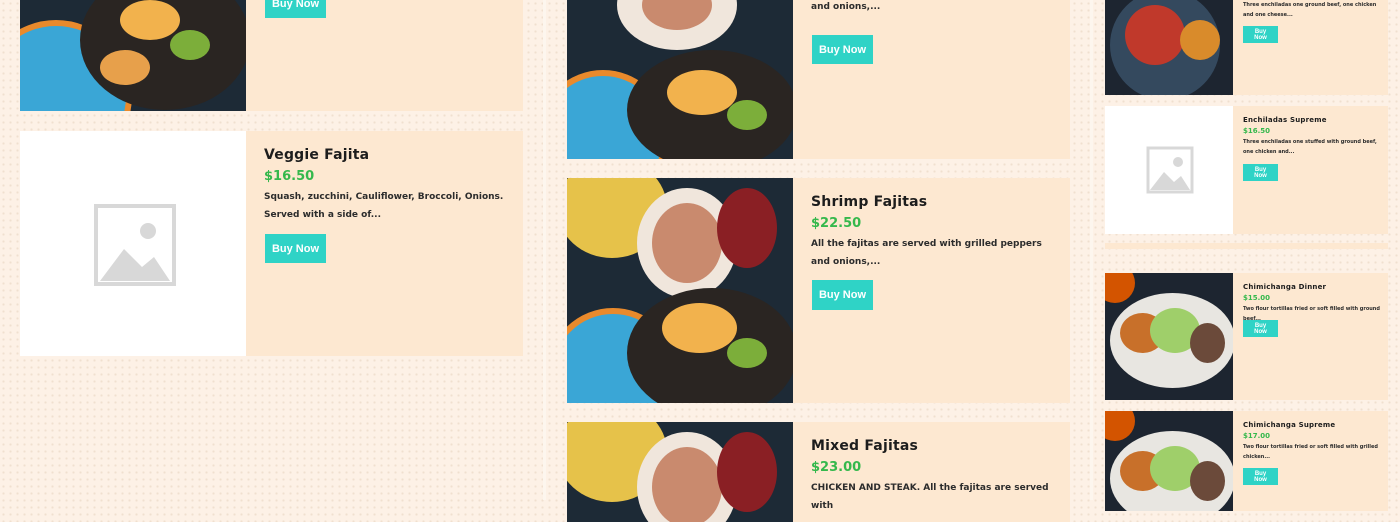  I want to click on product-card-edge, so click(1246, 246).